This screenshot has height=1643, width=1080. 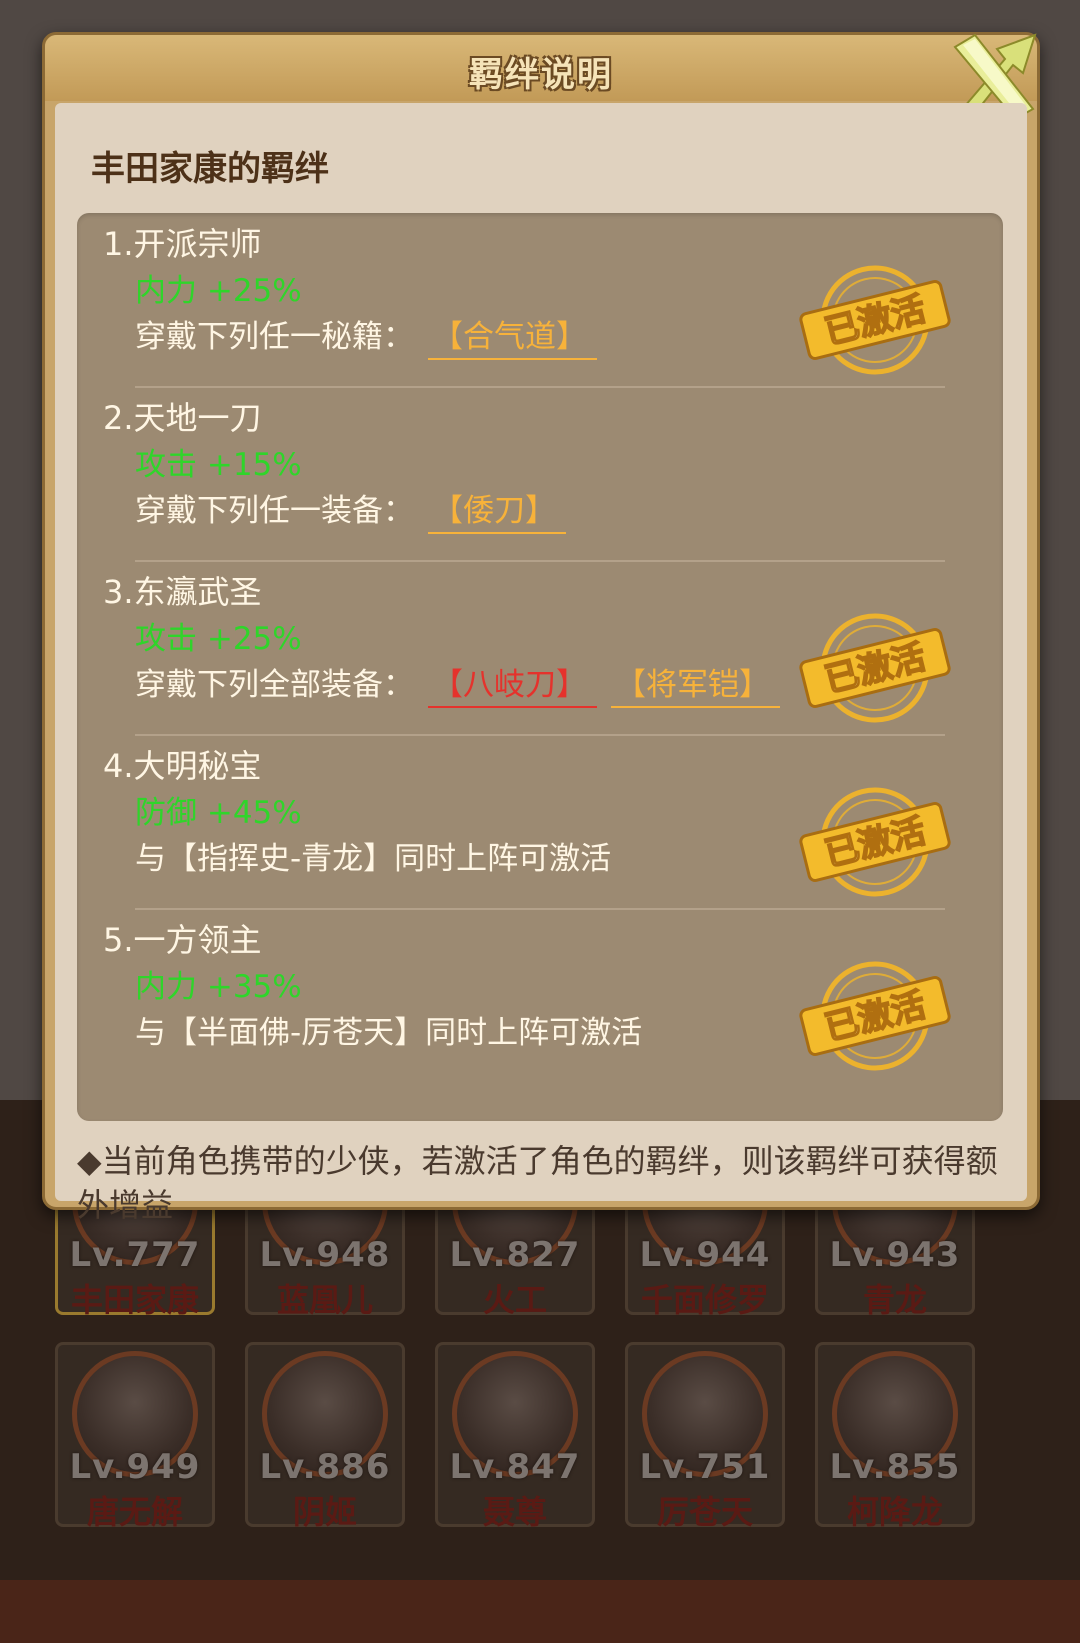 I want to click on bond-bonus: 攻击 +15%, so click(x=218, y=465).